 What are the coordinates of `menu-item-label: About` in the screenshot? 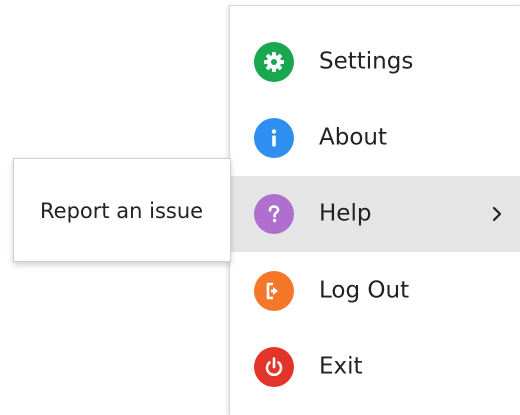 It's located at (353, 137).